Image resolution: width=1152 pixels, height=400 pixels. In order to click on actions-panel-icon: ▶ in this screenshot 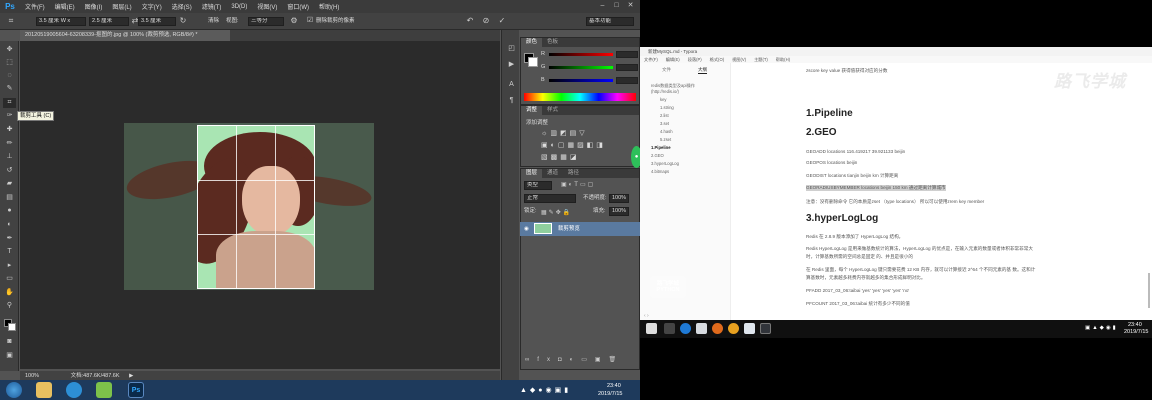, I will do `click(511, 65)`.